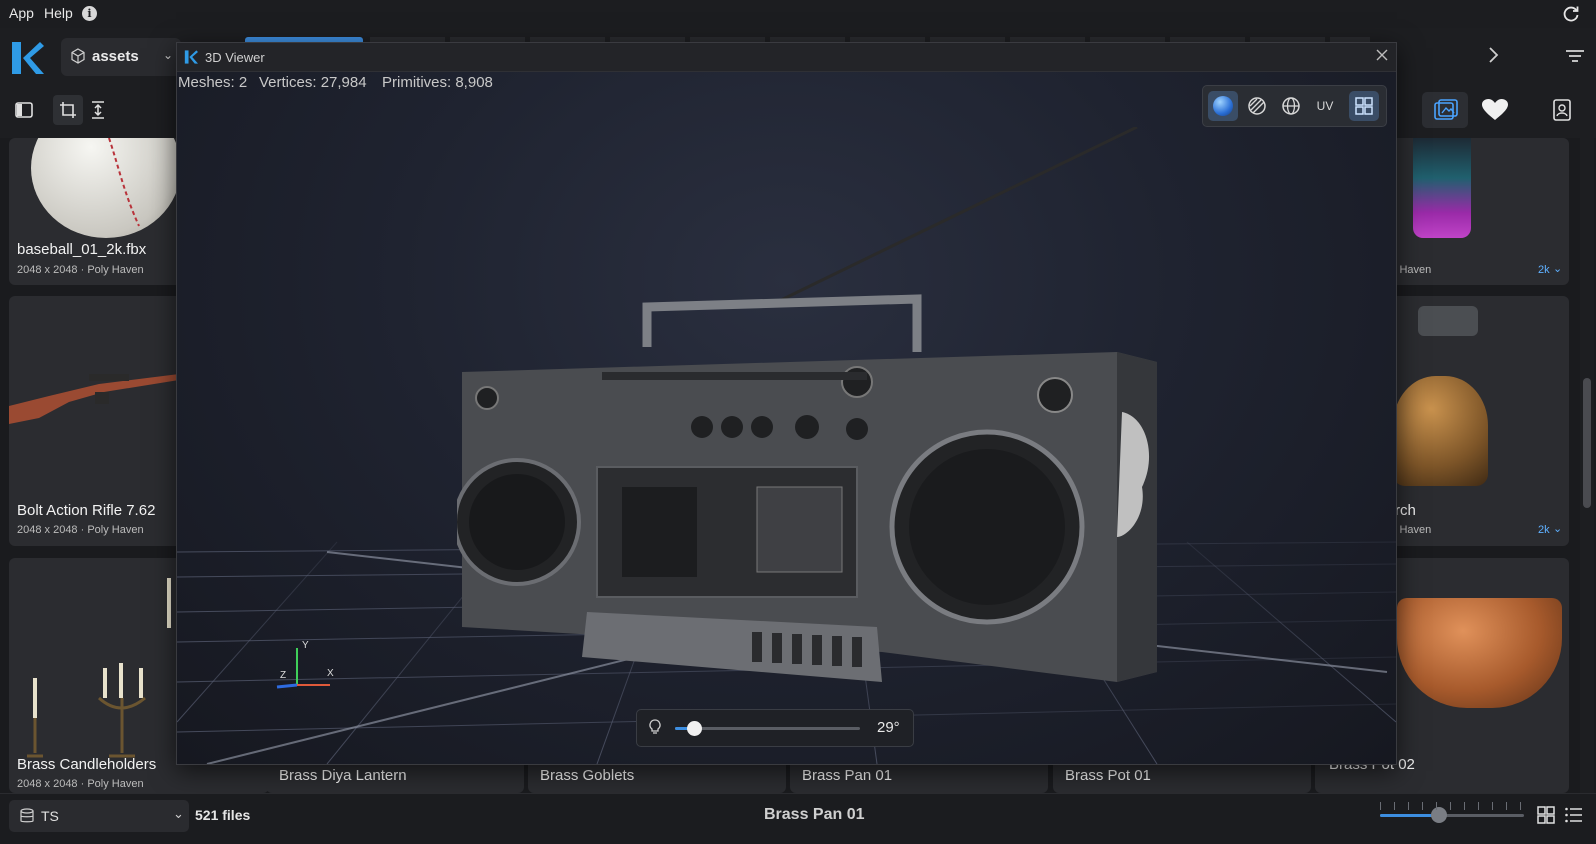  I want to click on thumbnail-size-slider, so click(1452, 815).